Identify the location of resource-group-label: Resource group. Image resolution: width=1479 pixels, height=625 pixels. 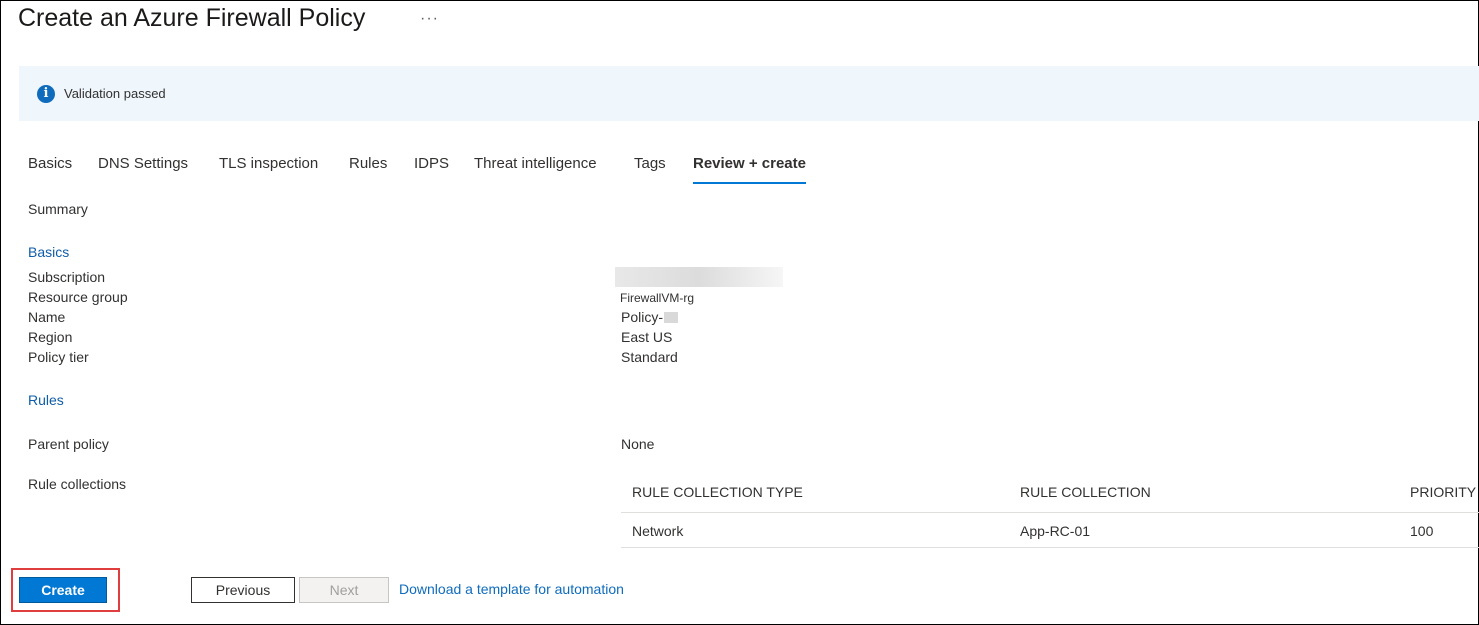
(78, 297).